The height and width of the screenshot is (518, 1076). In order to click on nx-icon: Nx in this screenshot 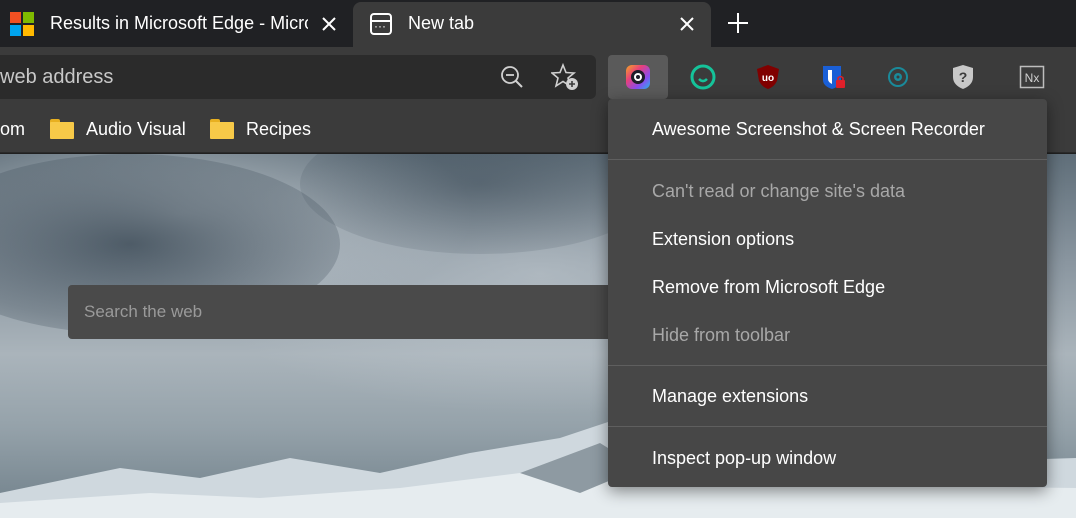, I will do `click(1032, 77)`.